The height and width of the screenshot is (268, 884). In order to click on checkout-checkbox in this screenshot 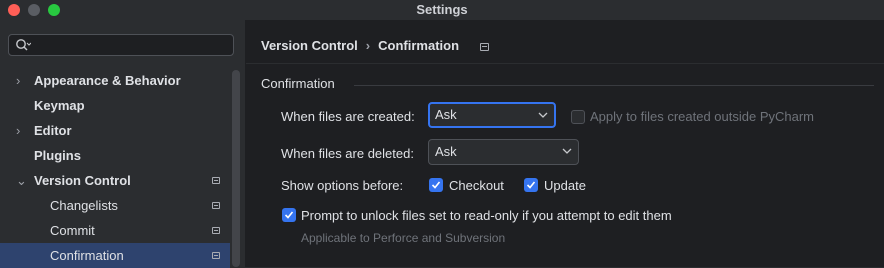, I will do `click(436, 185)`.